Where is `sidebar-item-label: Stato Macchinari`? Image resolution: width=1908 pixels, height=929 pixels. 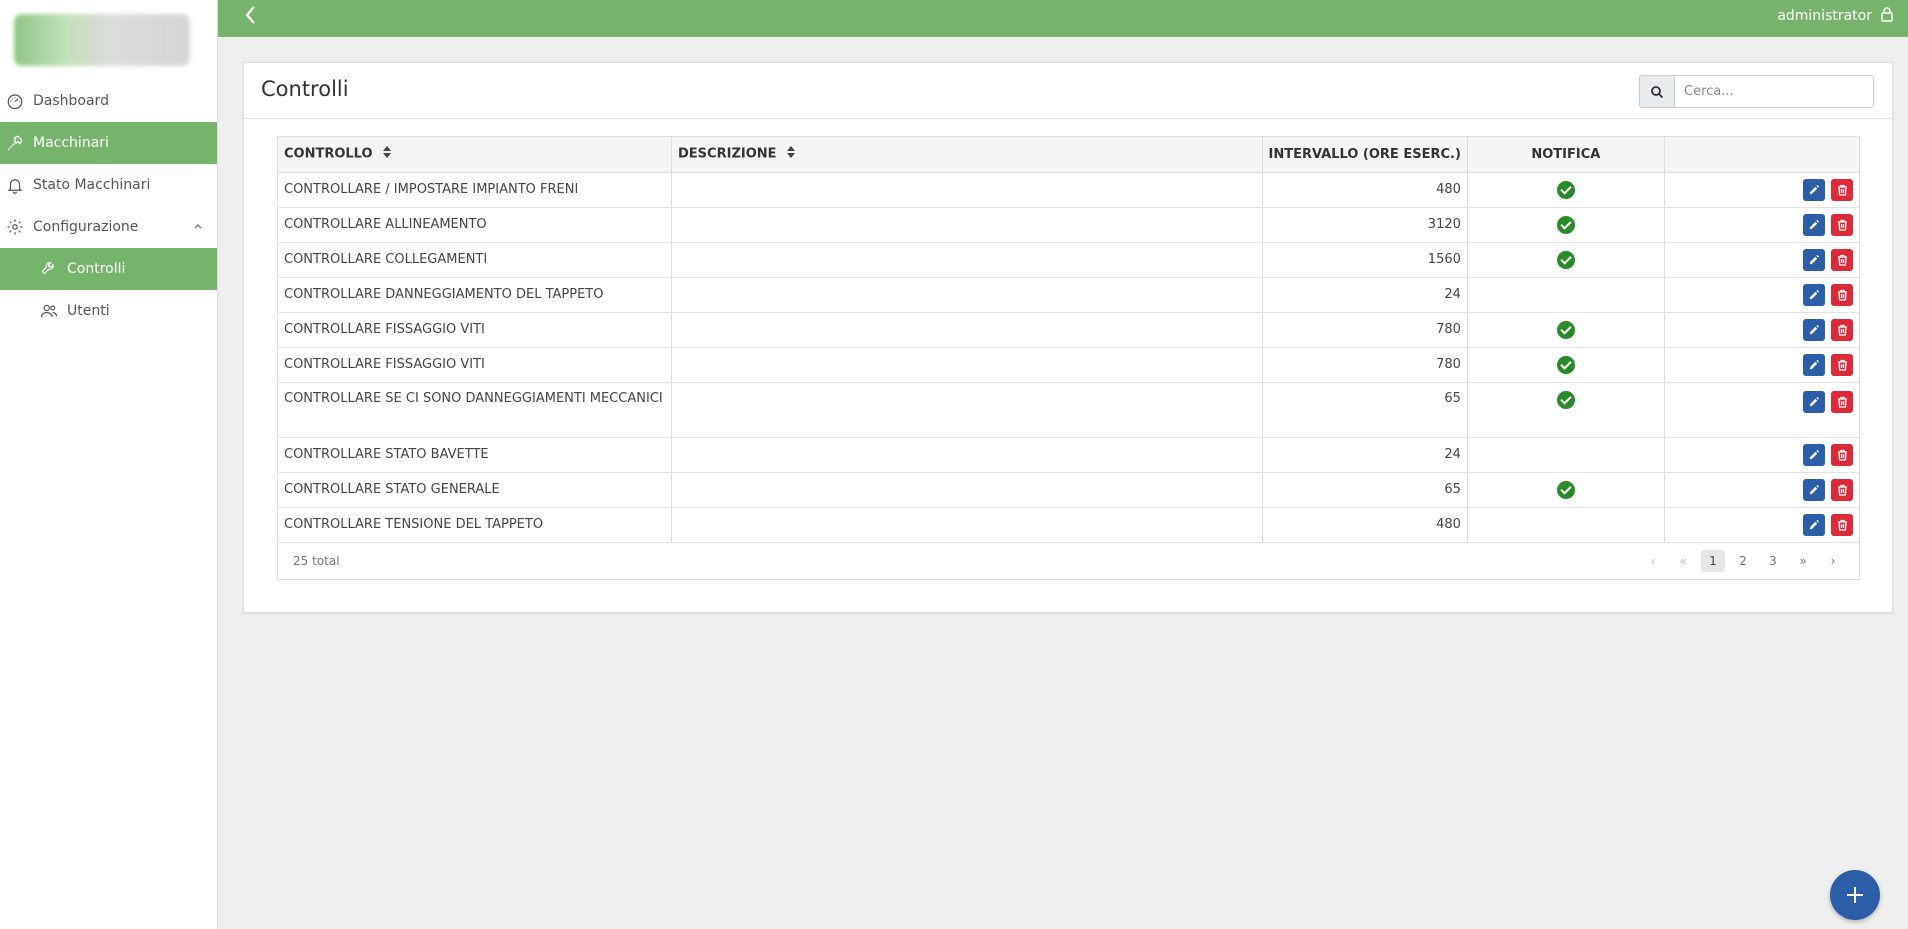 sidebar-item-label: Stato Macchinari is located at coordinates (92, 185).